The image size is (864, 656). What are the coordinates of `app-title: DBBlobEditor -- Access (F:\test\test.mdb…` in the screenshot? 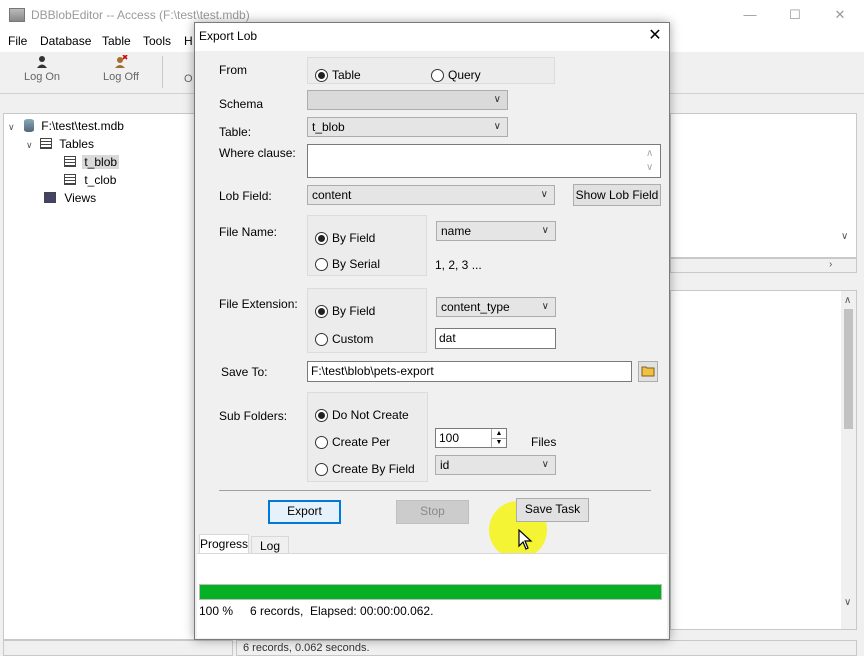 It's located at (140, 15).